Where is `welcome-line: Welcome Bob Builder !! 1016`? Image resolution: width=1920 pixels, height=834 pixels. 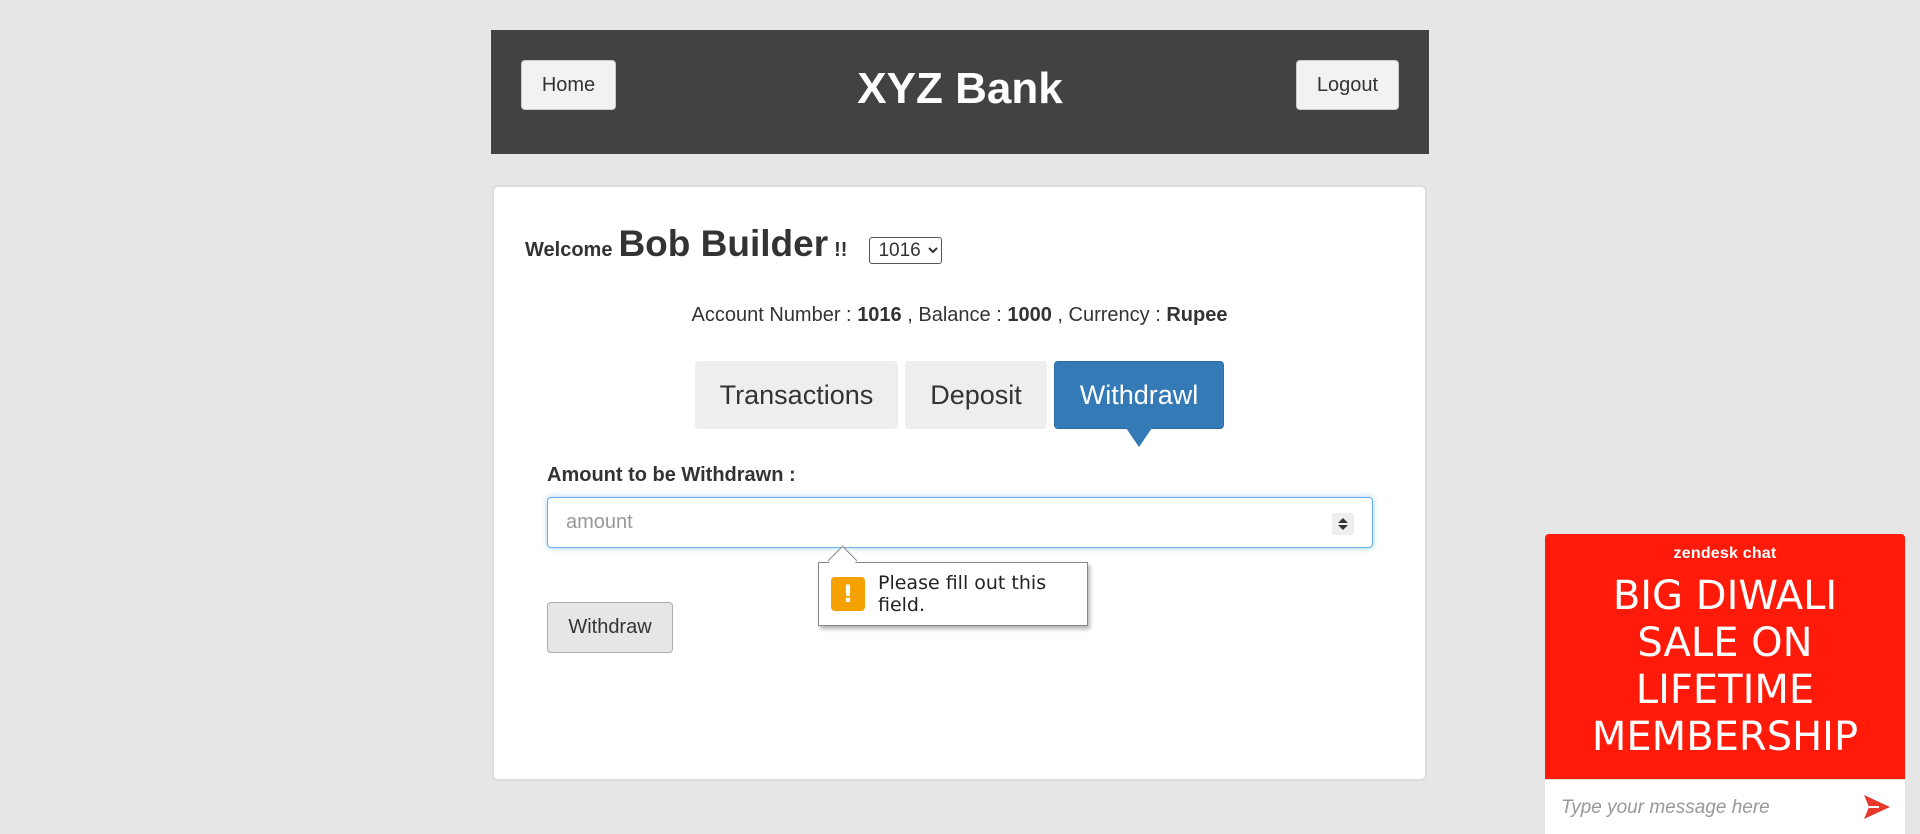
welcome-line: Welcome Bob Builder !! 1016 is located at coordinates (734, 244).